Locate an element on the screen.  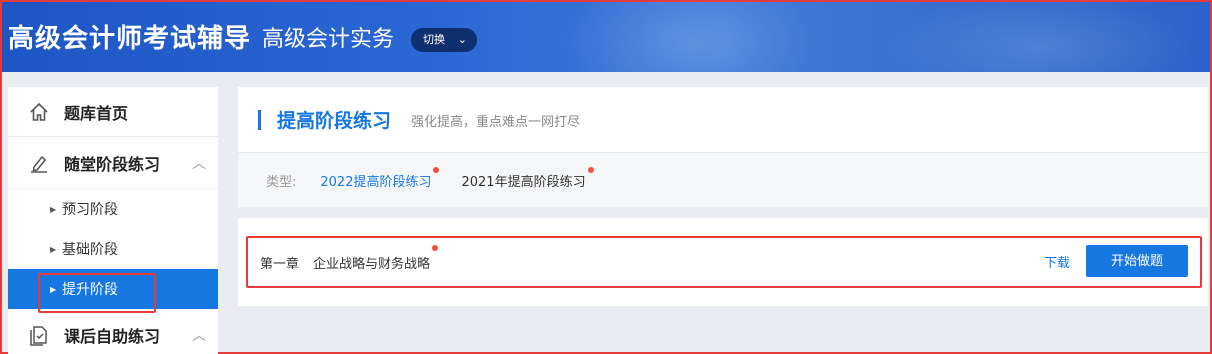
sidebar-group-self-practice: 课后自助练习 ︿ is located at coordinates (113, 331).